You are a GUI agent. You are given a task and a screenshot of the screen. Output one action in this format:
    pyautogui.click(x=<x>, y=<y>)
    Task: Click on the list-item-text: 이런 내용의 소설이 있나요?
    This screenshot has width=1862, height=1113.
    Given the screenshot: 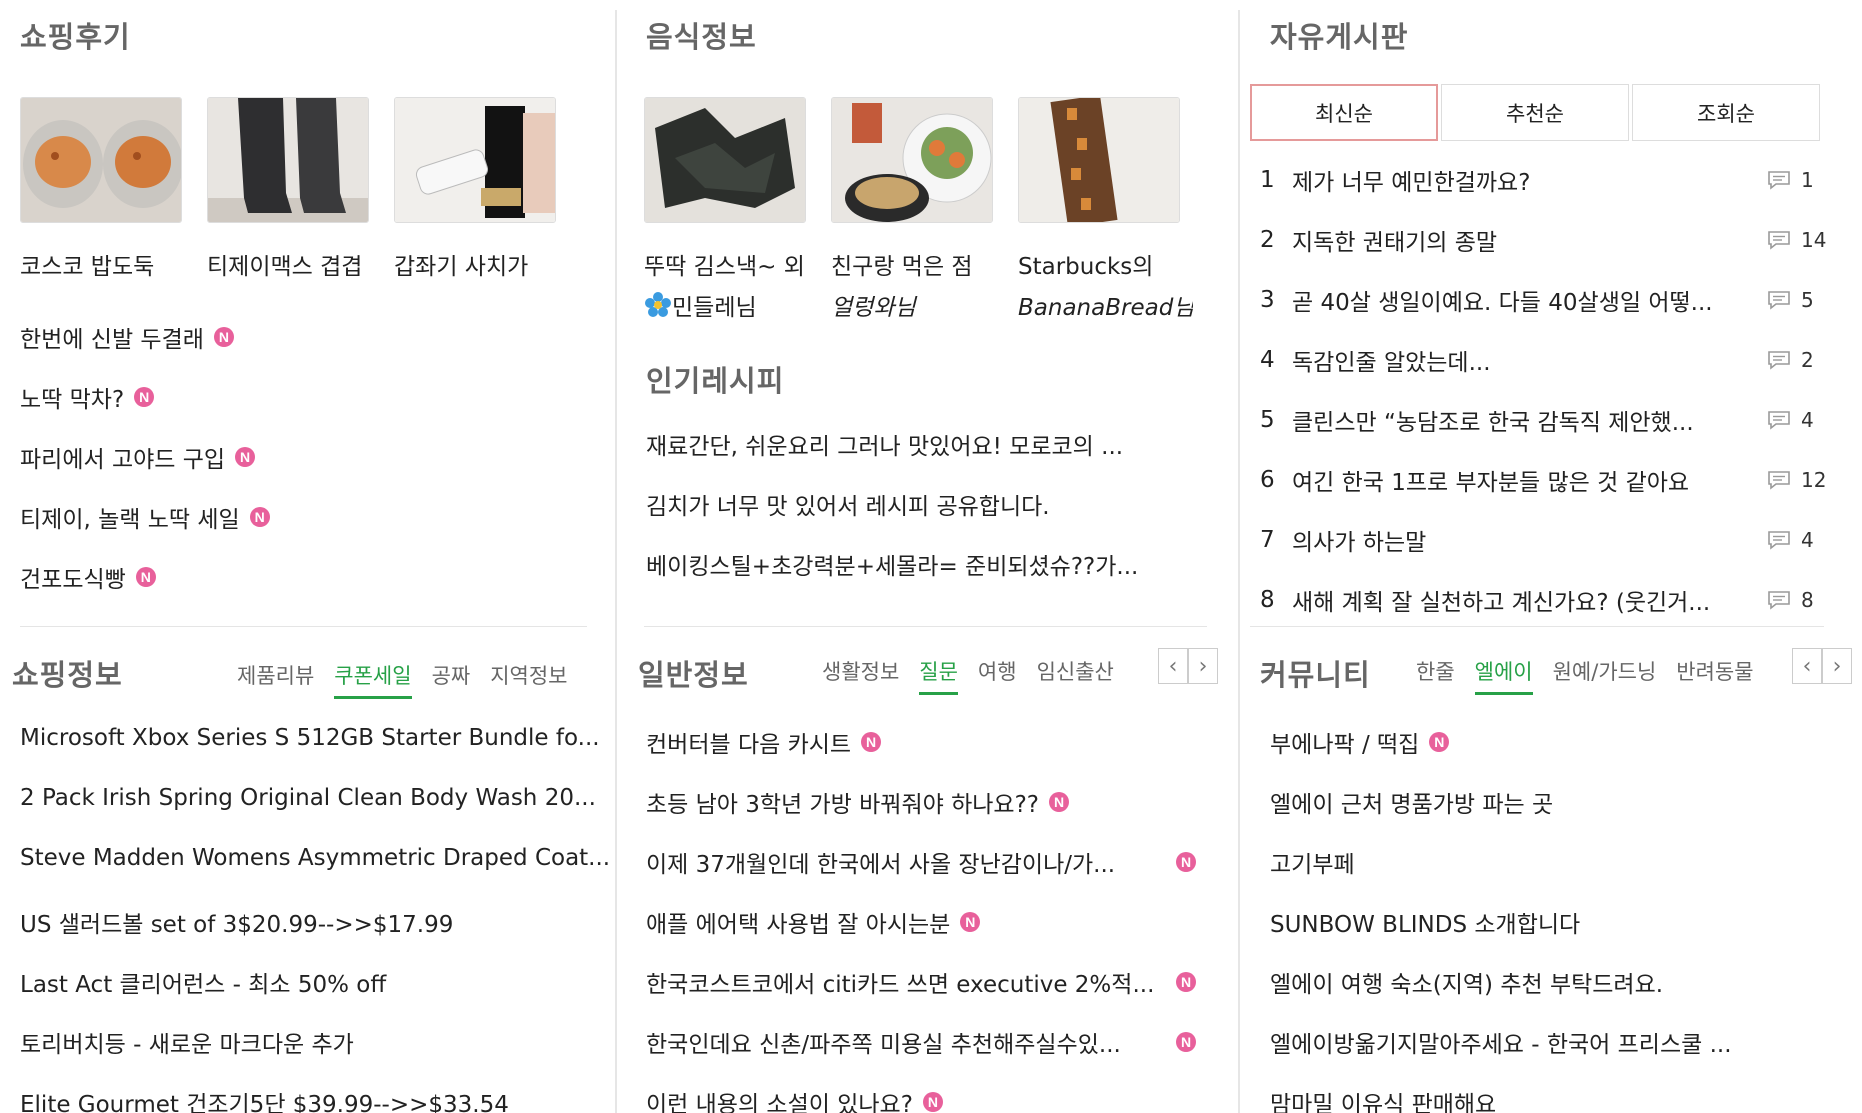 What is the action you would take?
    pyautogui.click(x=779, y=1102)
    